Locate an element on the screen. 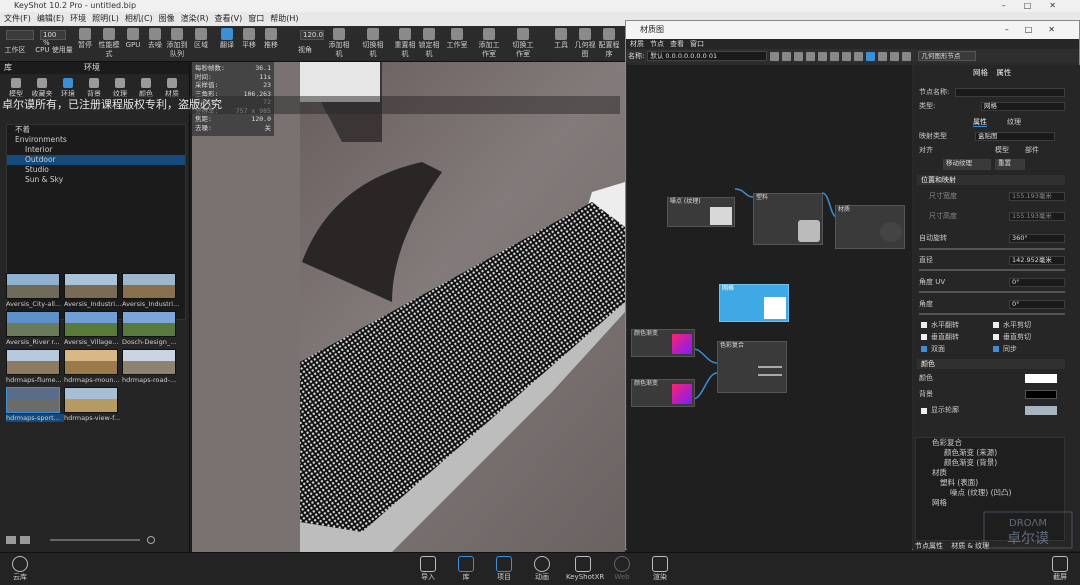 The image size is (1080, 585). tree-item: Sun & Sky is located at coordinates (96, 180).